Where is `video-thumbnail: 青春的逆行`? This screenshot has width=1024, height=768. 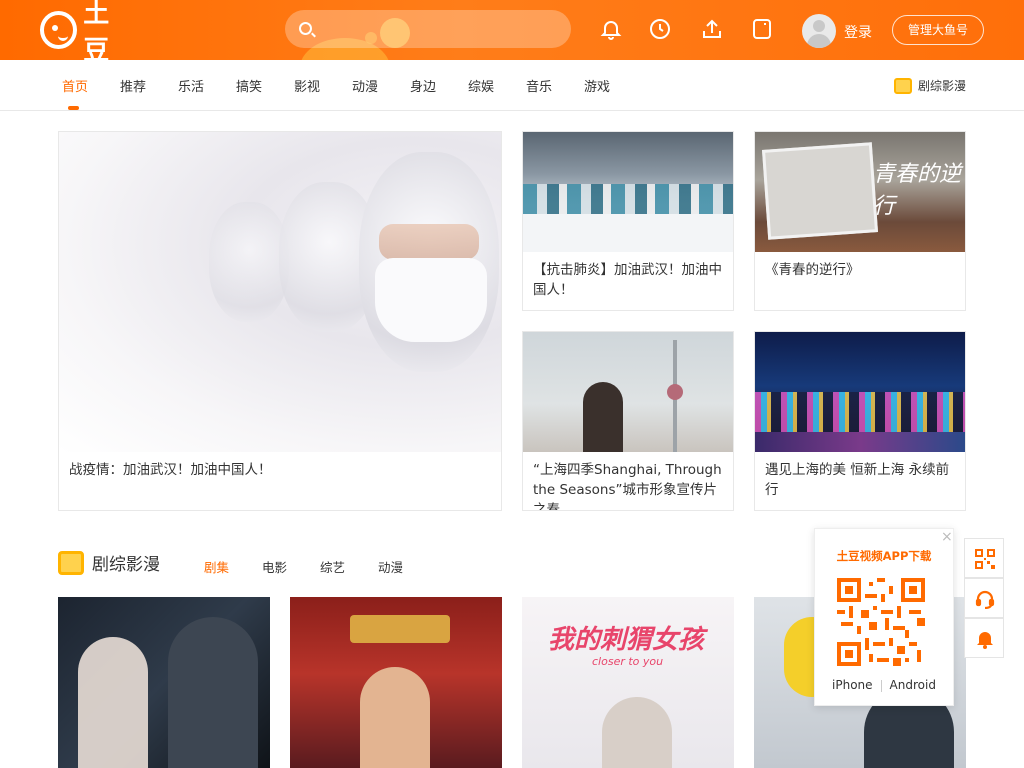 video-thumbnail: 青春的逆行 is located at coordinates (860, 192).